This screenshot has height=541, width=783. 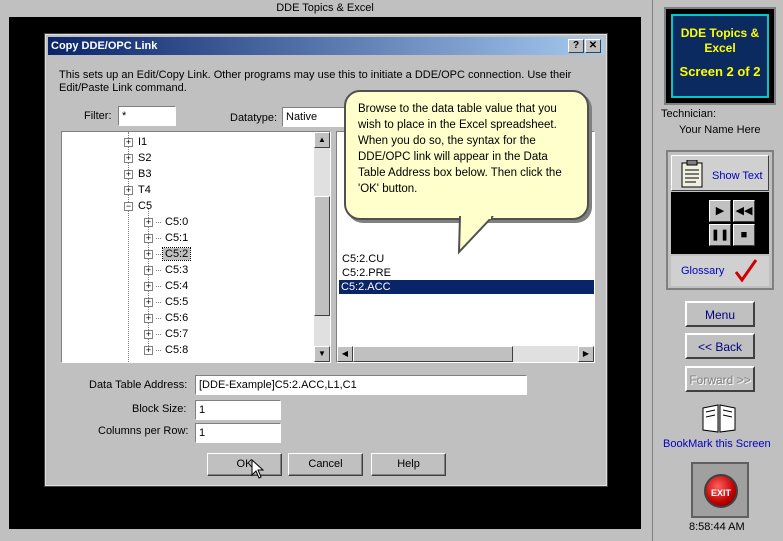 What do you see at coordinates (326, 46) in the screenshot?
I see `dialog-titlebar: Copy DDE/OPC Link ? ✕` at bounding box center [326, 46].